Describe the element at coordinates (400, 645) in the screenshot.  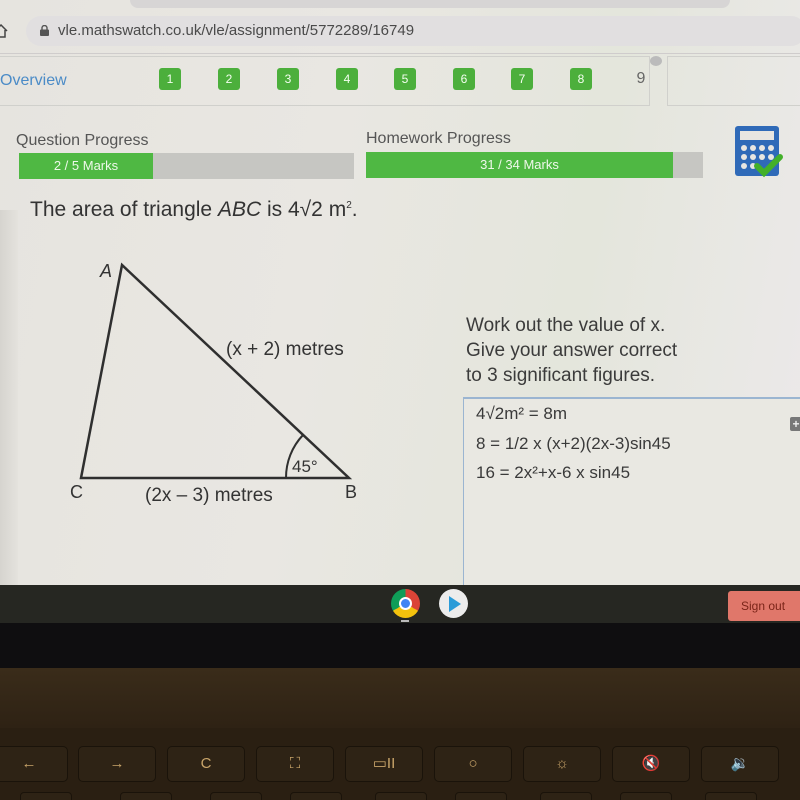
I see `screen-bezel` at that location.